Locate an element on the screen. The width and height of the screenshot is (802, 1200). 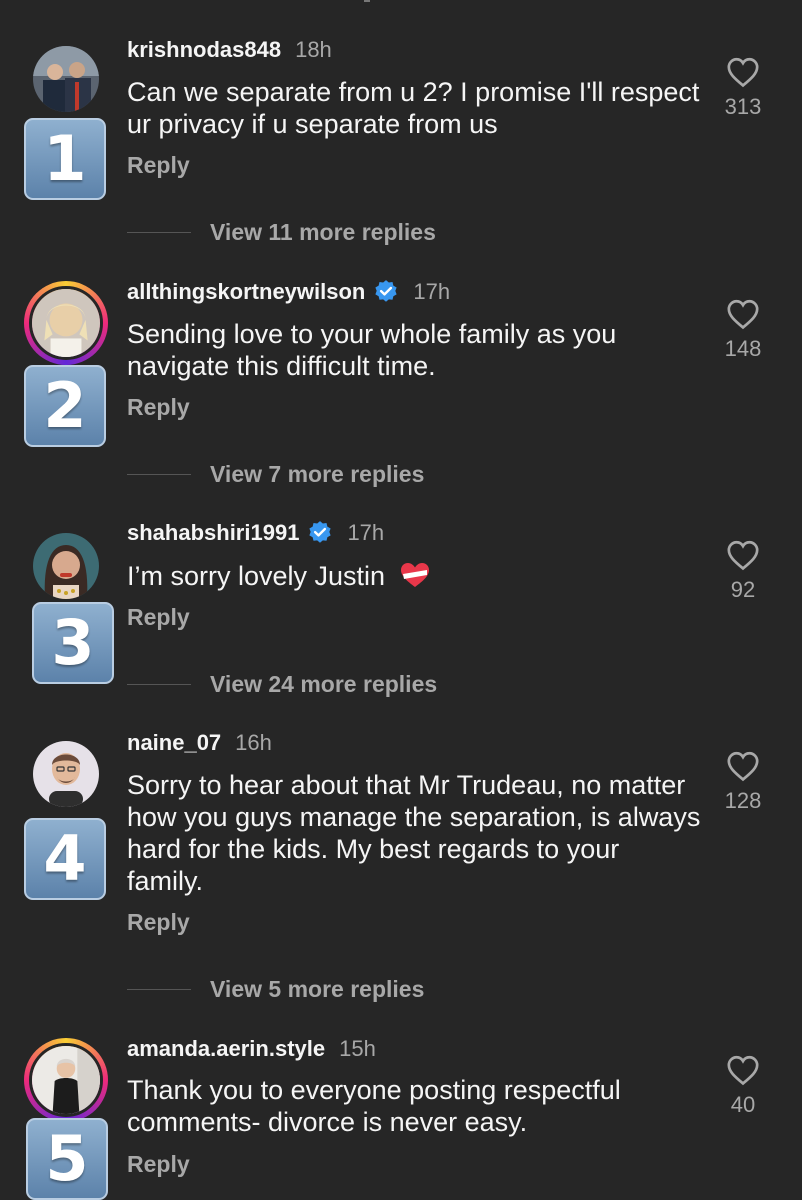
like-group: 148 is located at coordinates (743, 330).